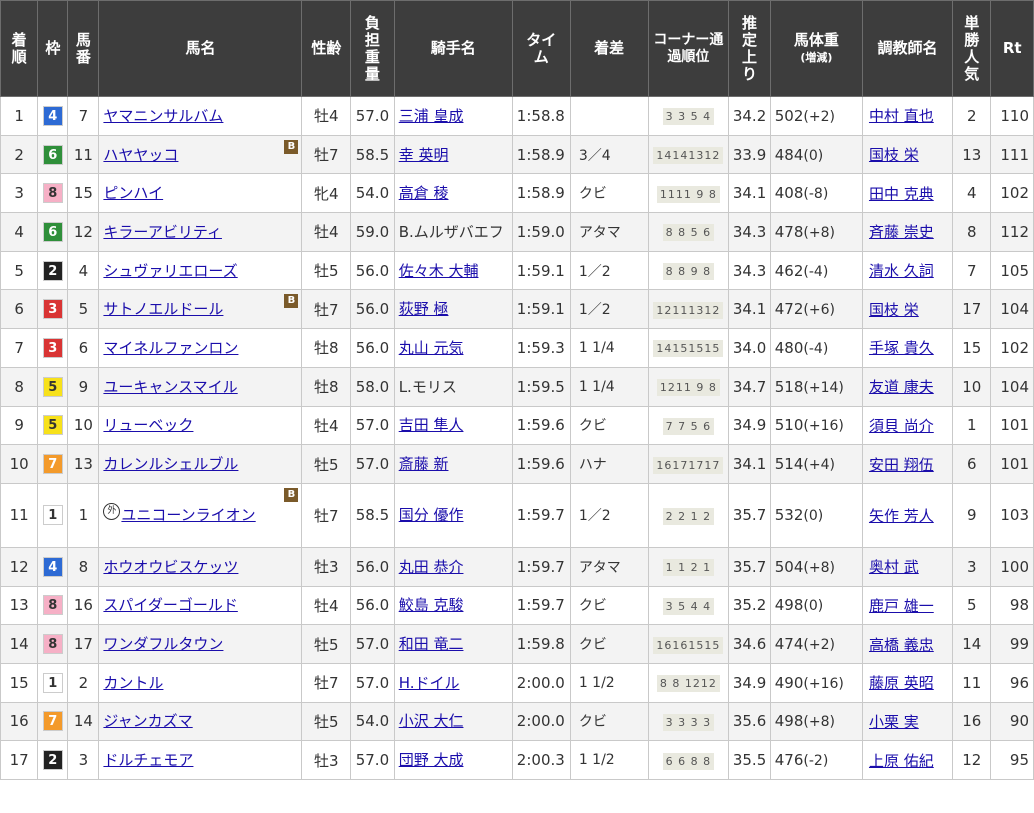 Image resolution: width=1034 pixels, height=813 pixels. Describe the element at coordinates (424, 193) in the screenshot. I see `jockey-name-link: 高倉 稜` at that location.